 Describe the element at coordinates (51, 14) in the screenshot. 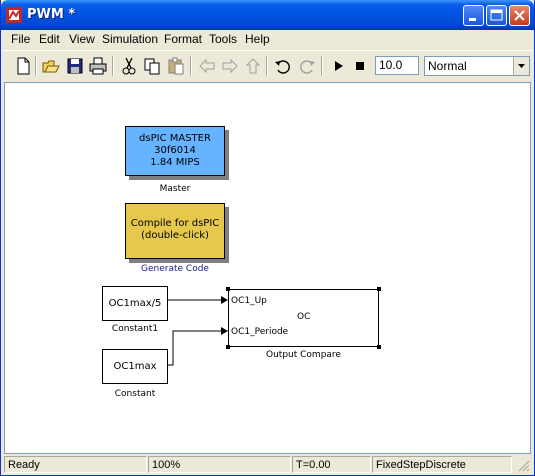

I see `window-title: PWM *` at that location.